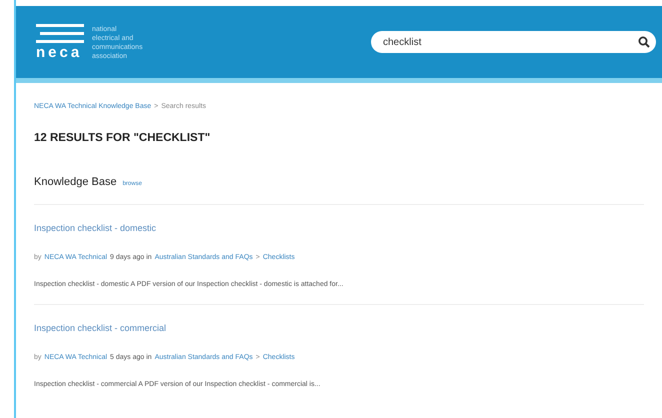 The height and width of the screenshot is (418, 662). I want to click on search-field: checklist, so click(513, 42).